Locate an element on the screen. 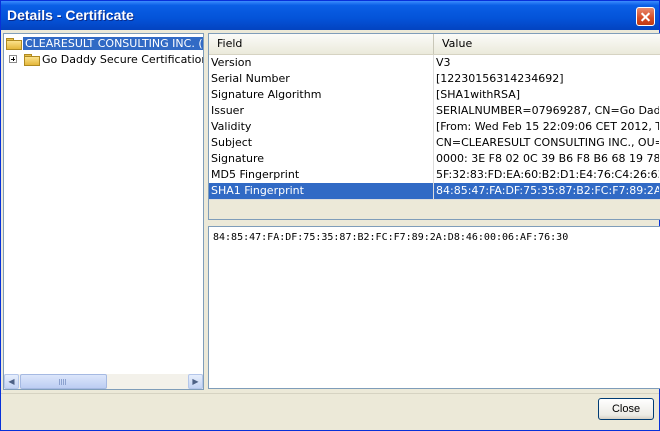 This screenshot has width=660, height=431. folder-open-icon is located at coordinates (14, 44).